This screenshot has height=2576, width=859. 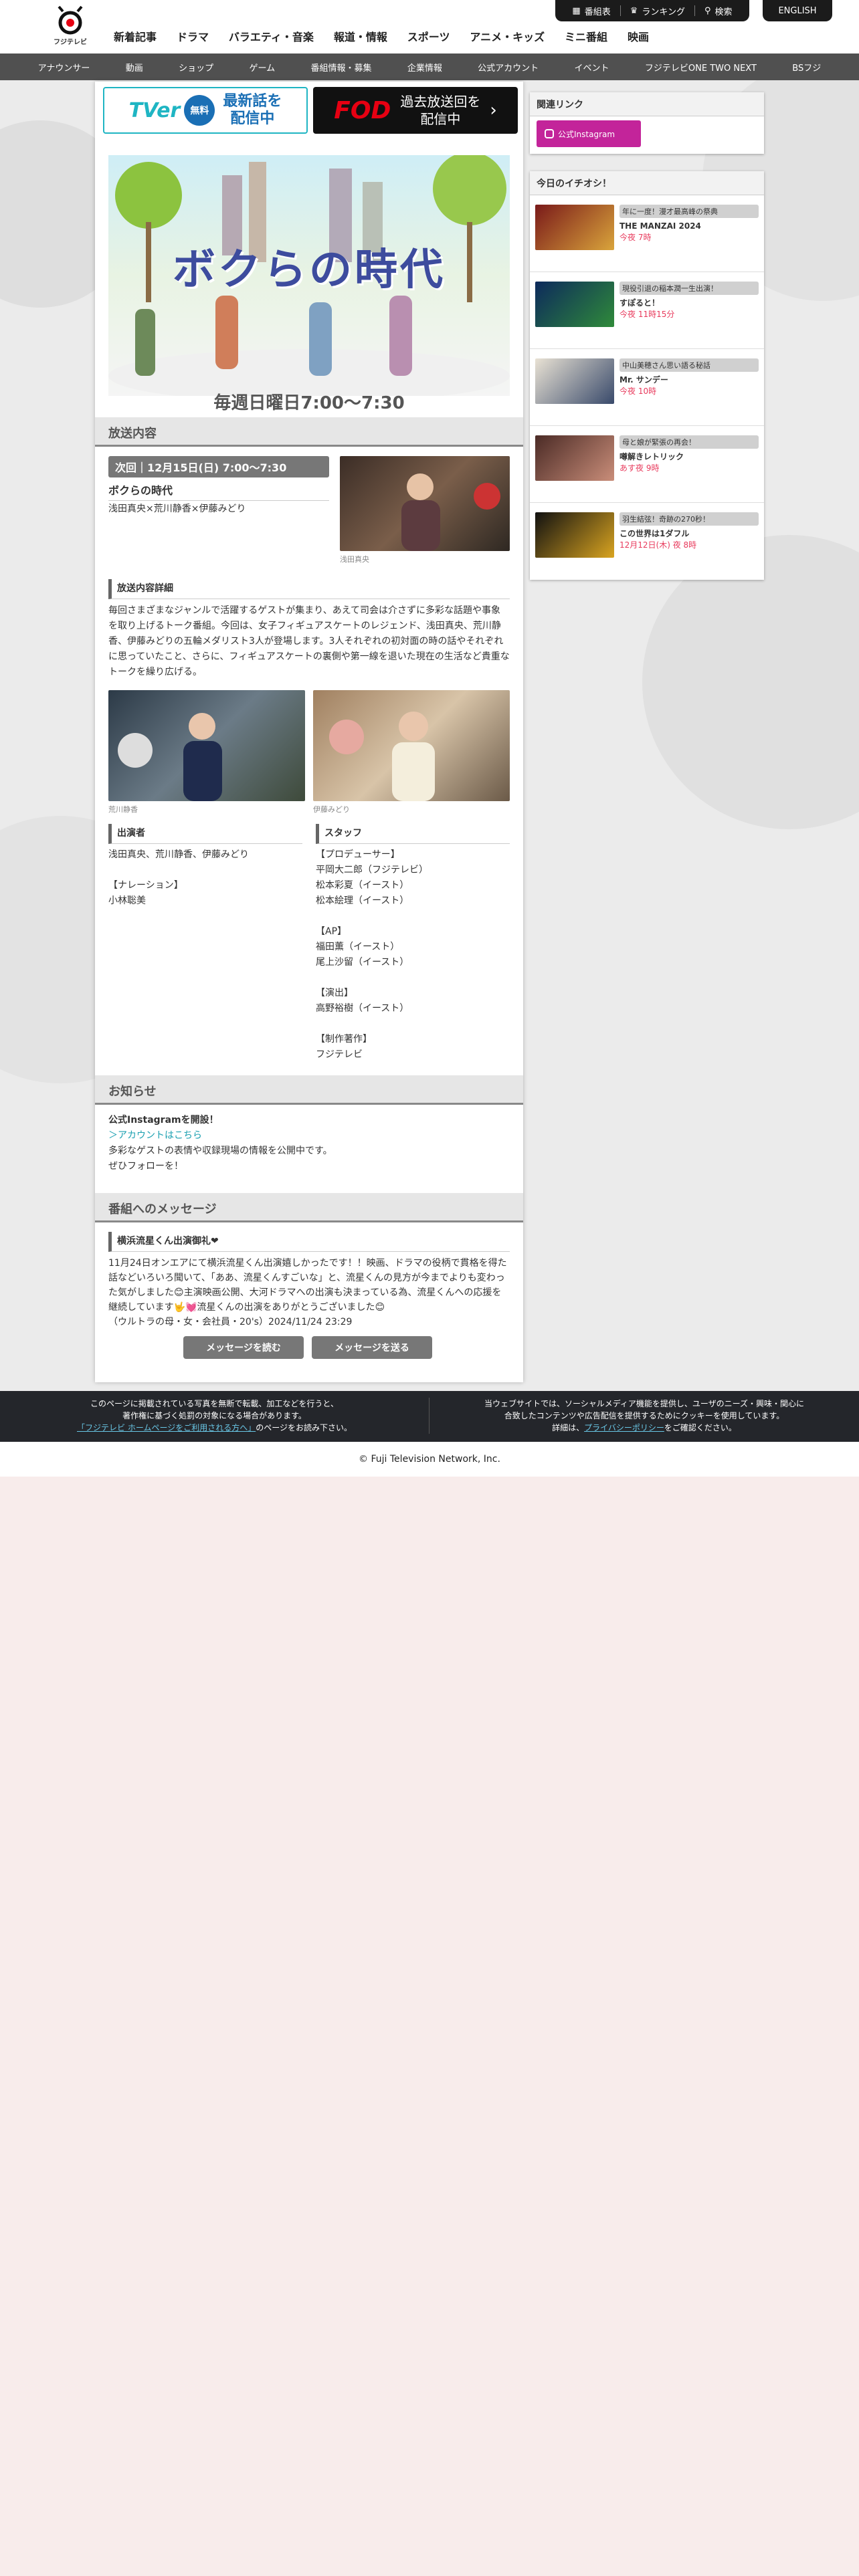 What do you see at coordinates (271, 37) in the screenshot?
I see `nav-variety-music: バラエティ・音楽` at bounding box center [271, 37].